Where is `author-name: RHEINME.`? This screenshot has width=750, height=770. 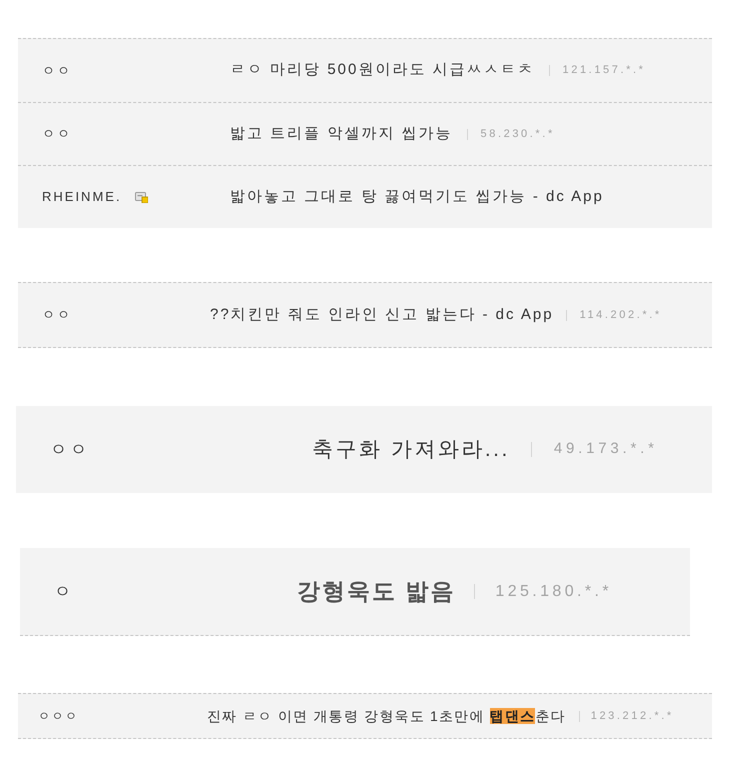 author-name: RHEINME. is located at coordinates (82, 197).